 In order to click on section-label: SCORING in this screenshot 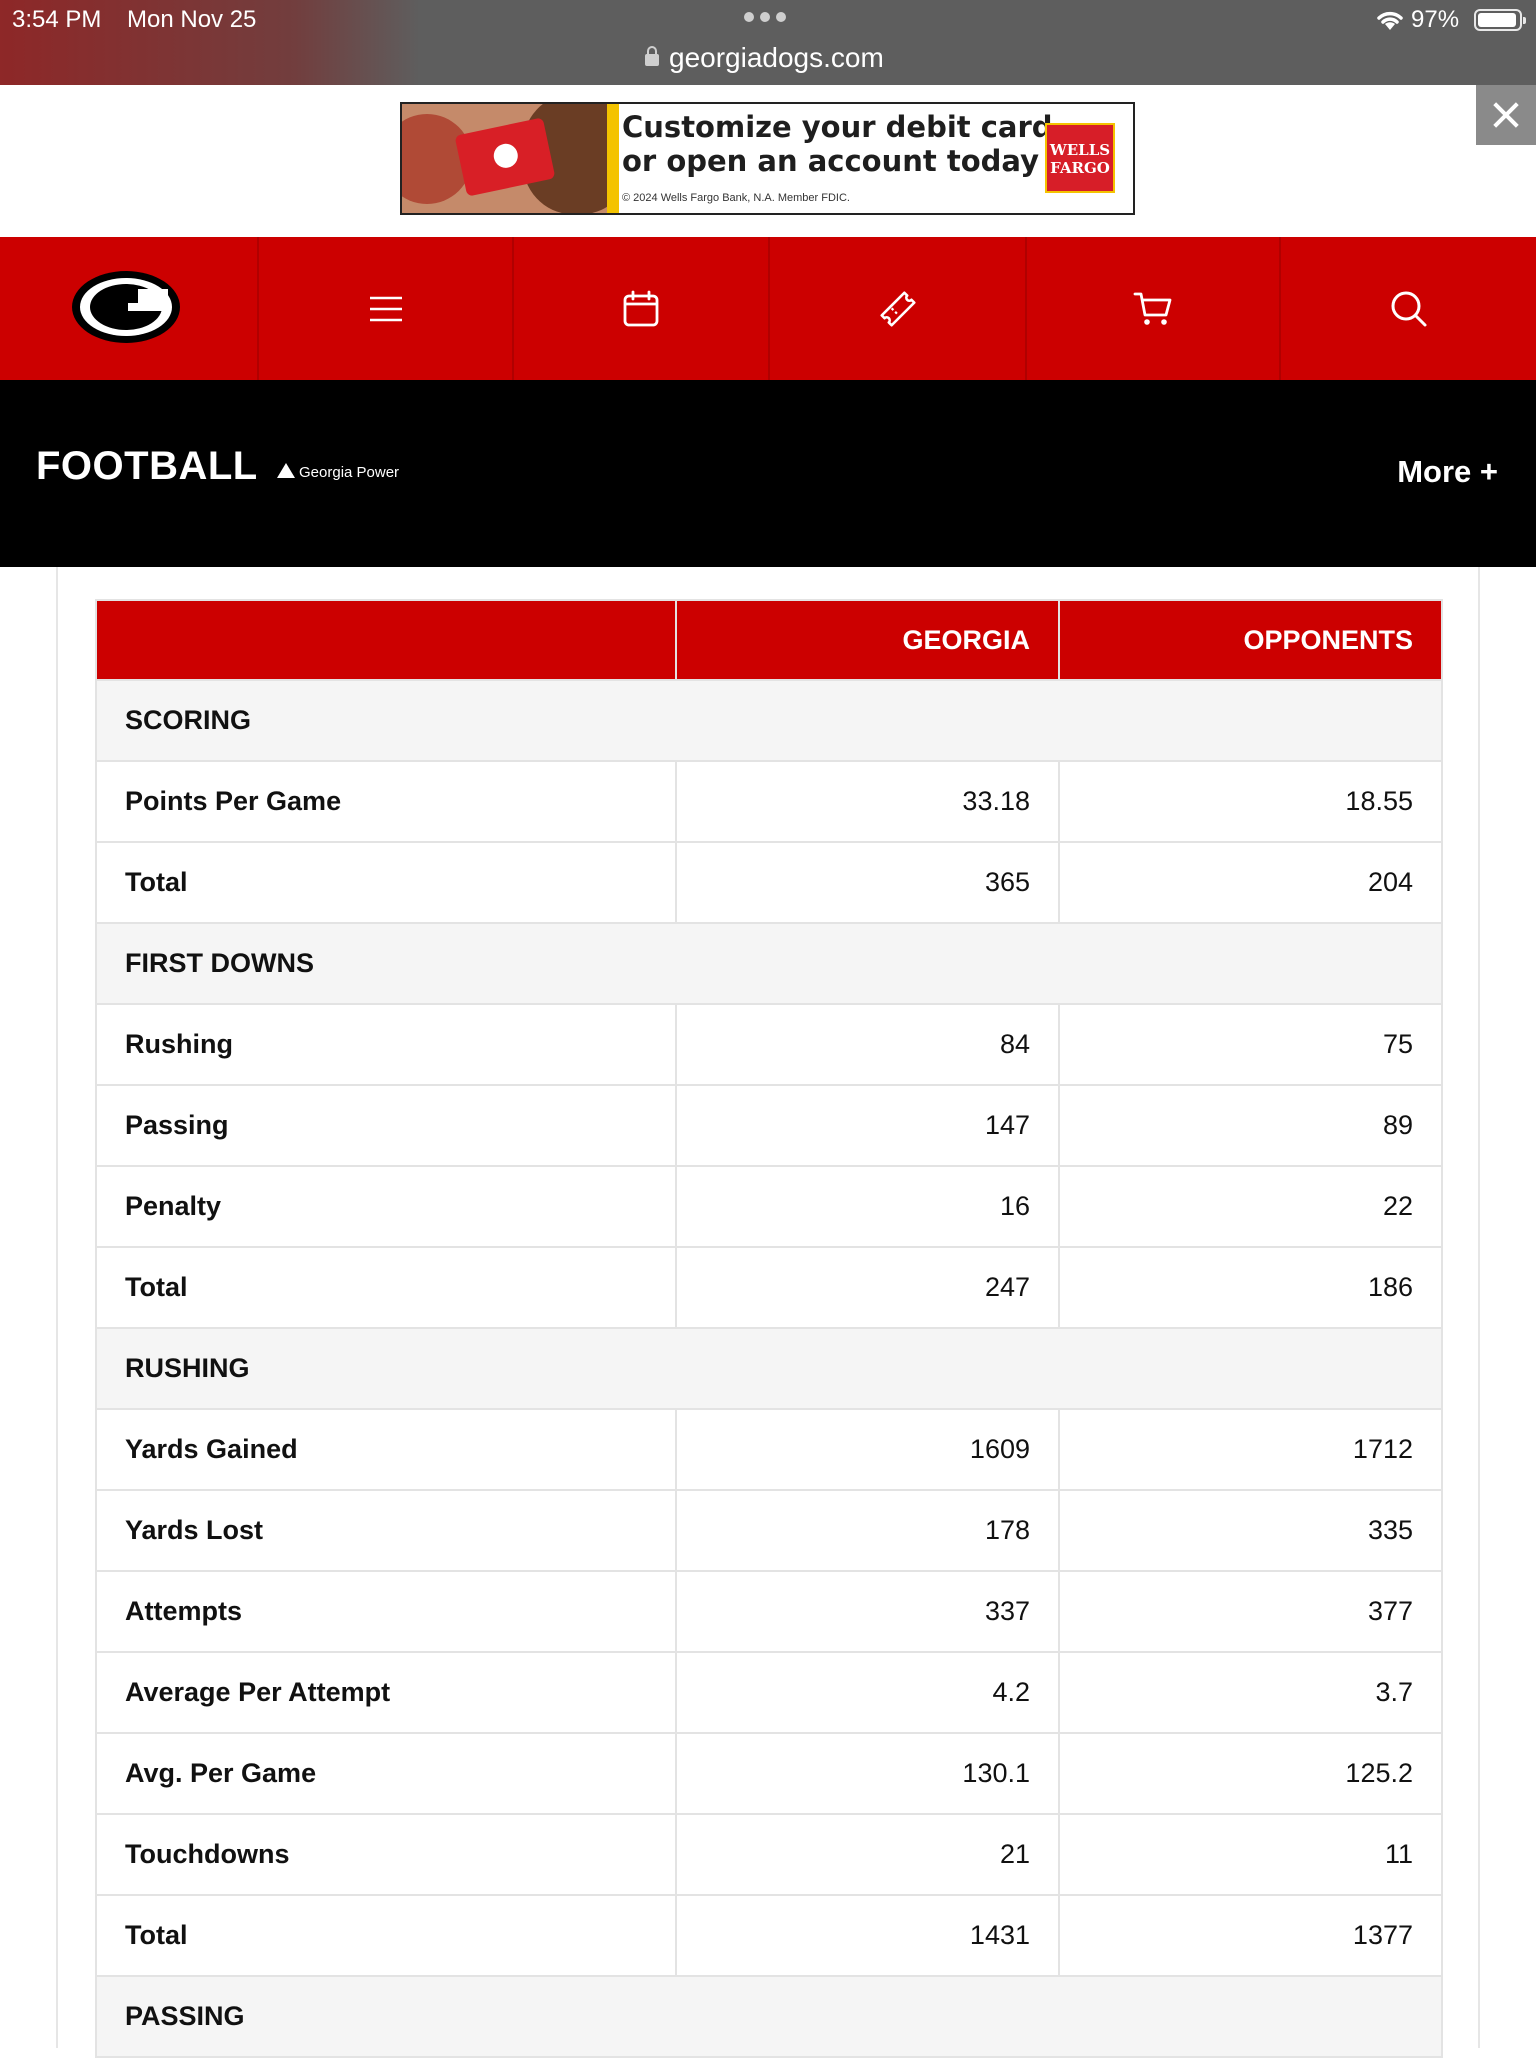, I will do `click(769, 720)`.